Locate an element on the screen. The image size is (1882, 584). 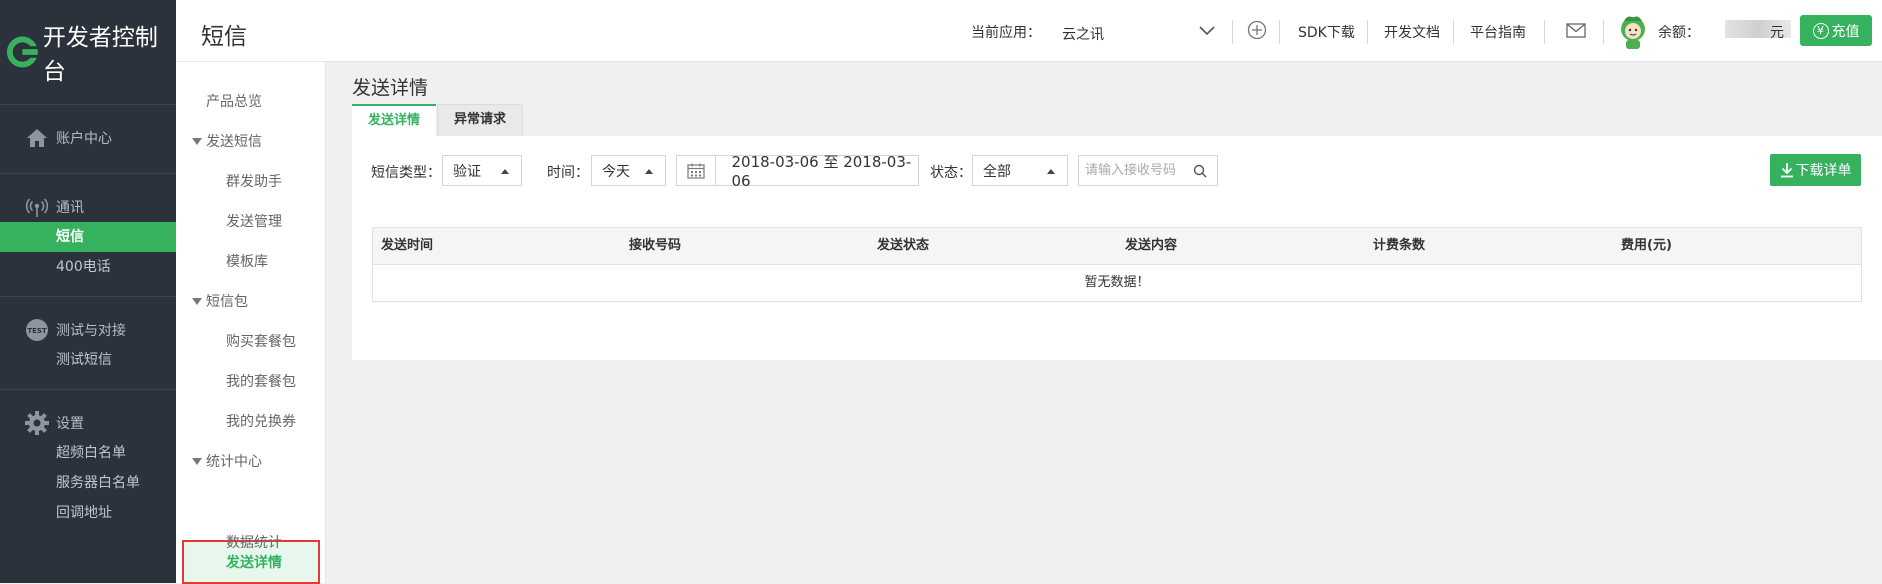
balance-label: 余额： is located at coordinates (1679, 33).